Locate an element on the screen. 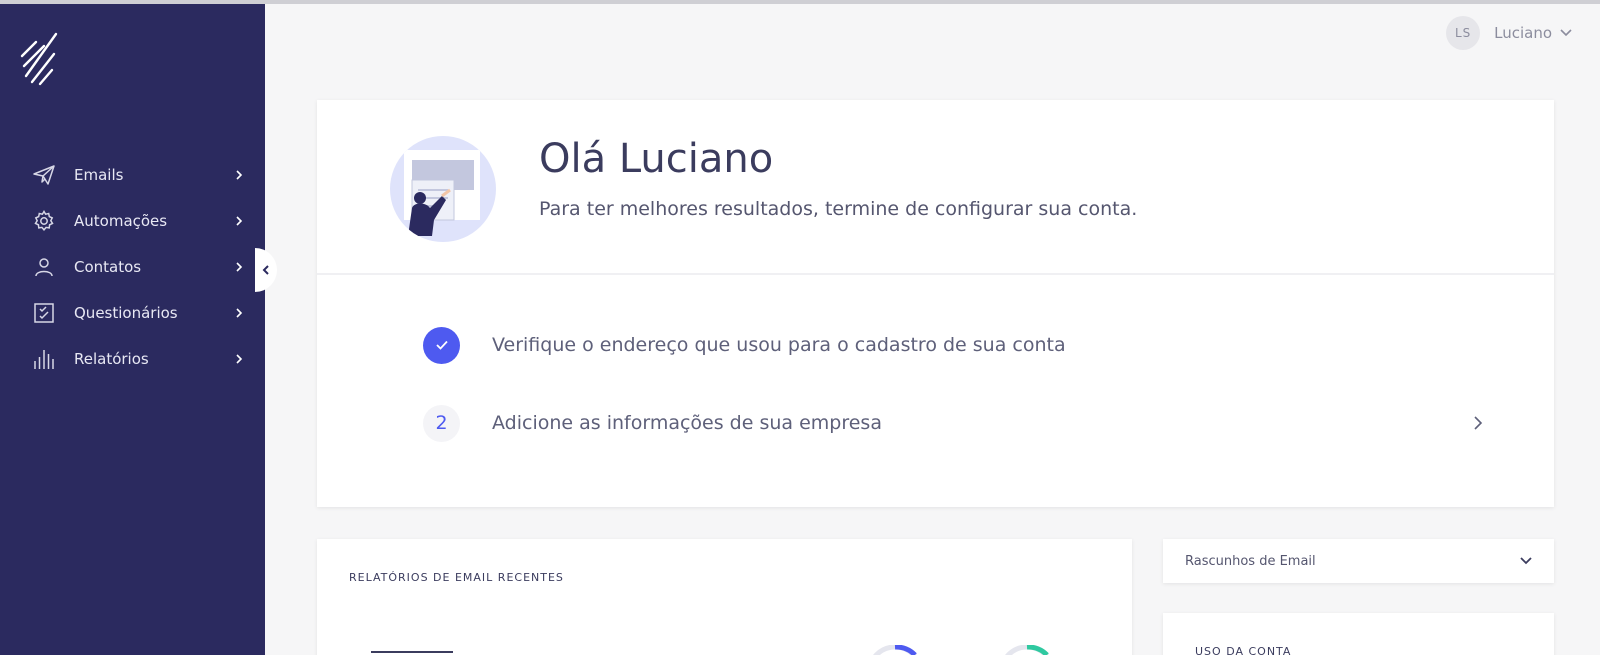 The image size is (1600, 655). chevron-left-icon is located at coordinates (265, 270).